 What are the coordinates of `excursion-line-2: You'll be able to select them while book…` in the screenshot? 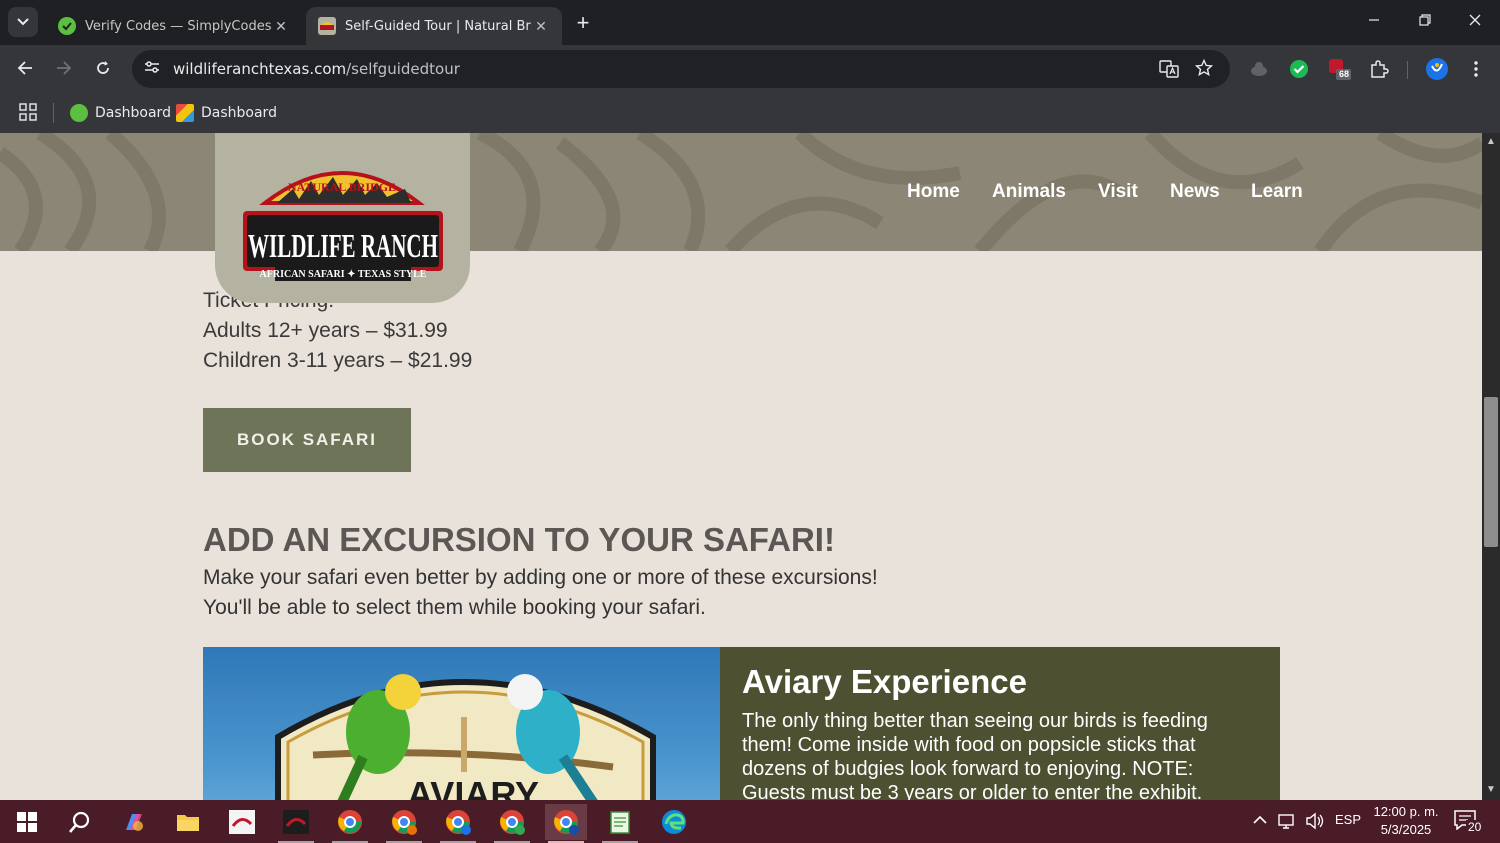 It's located at (454, 607).